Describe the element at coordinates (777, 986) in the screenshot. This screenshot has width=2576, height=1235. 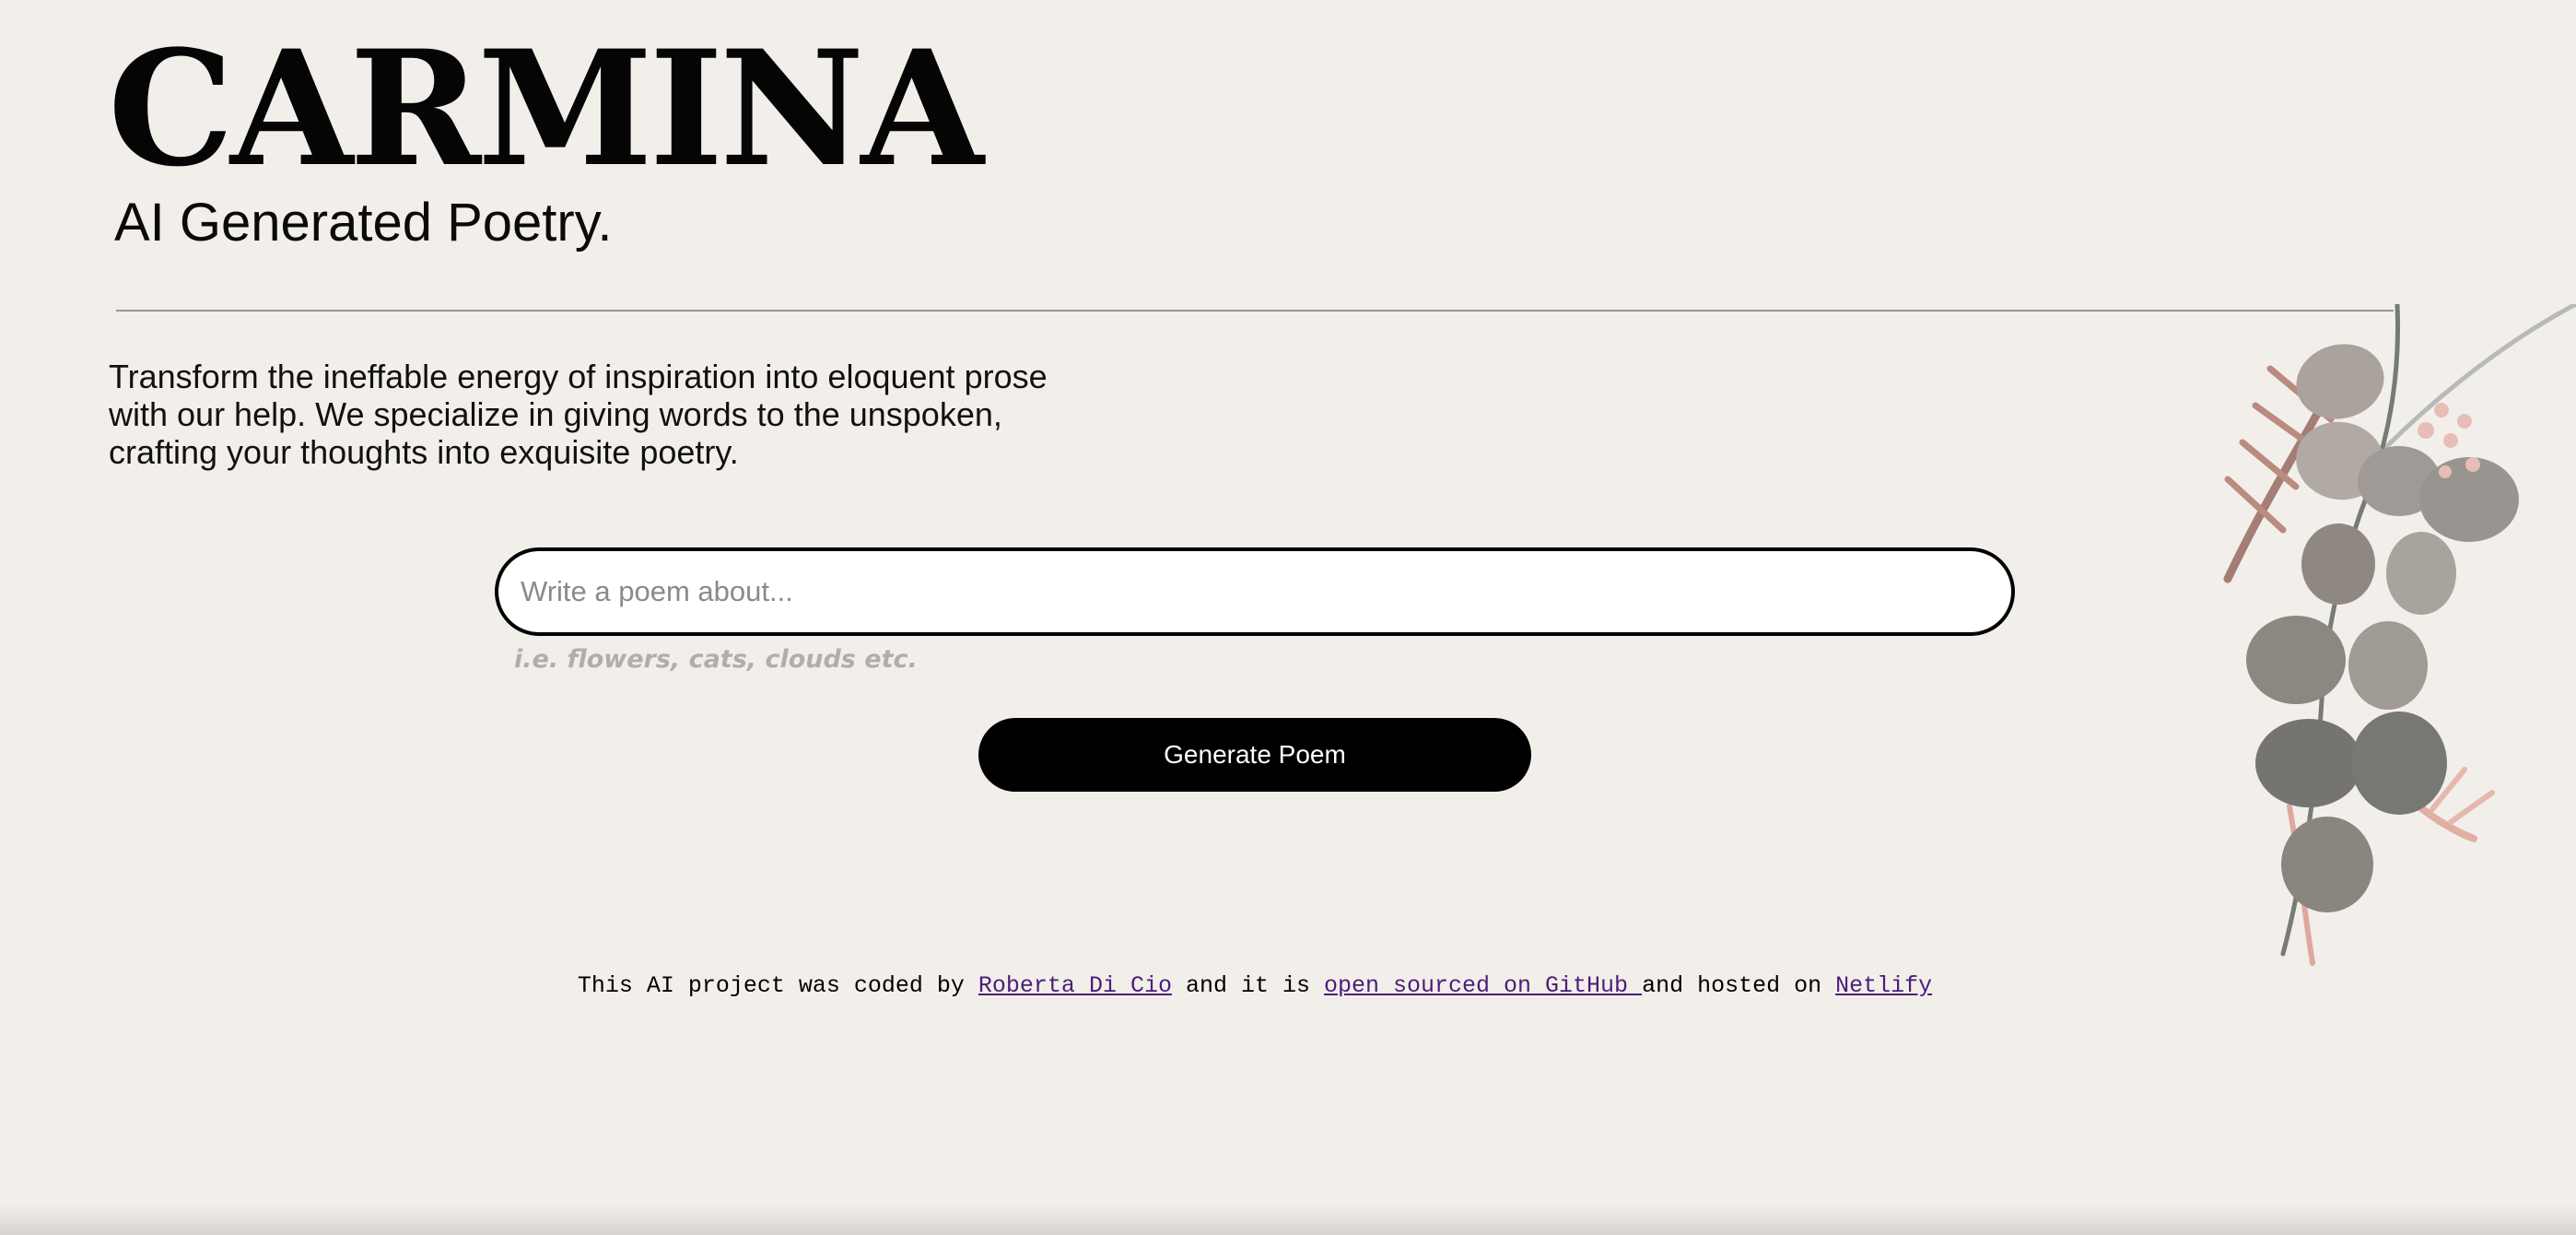
I see `footer-prefix: This AI project was coded by` at that location.